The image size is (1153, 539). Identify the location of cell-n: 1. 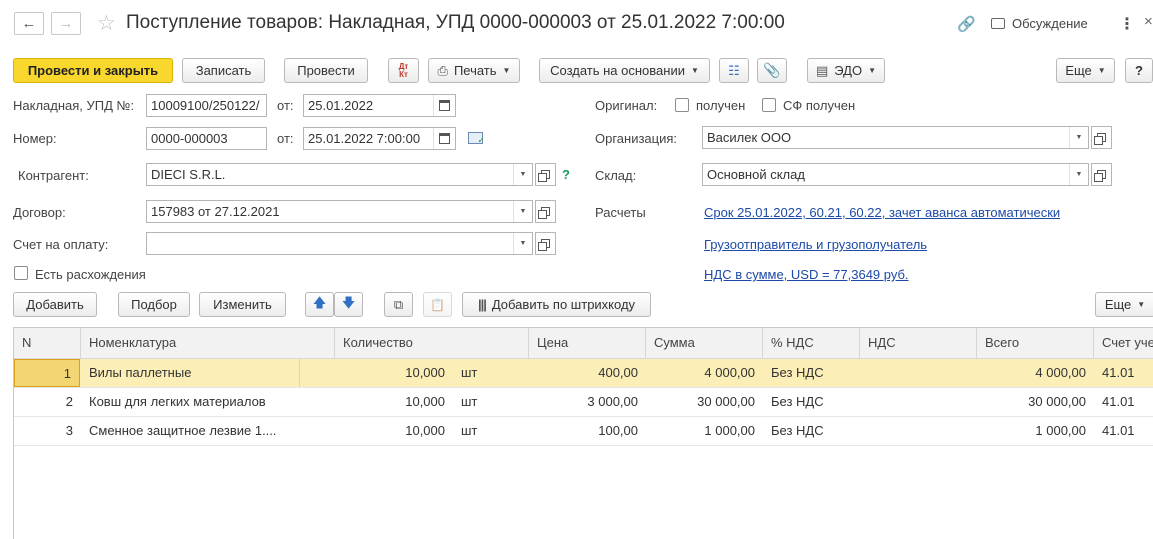
(47, 373).